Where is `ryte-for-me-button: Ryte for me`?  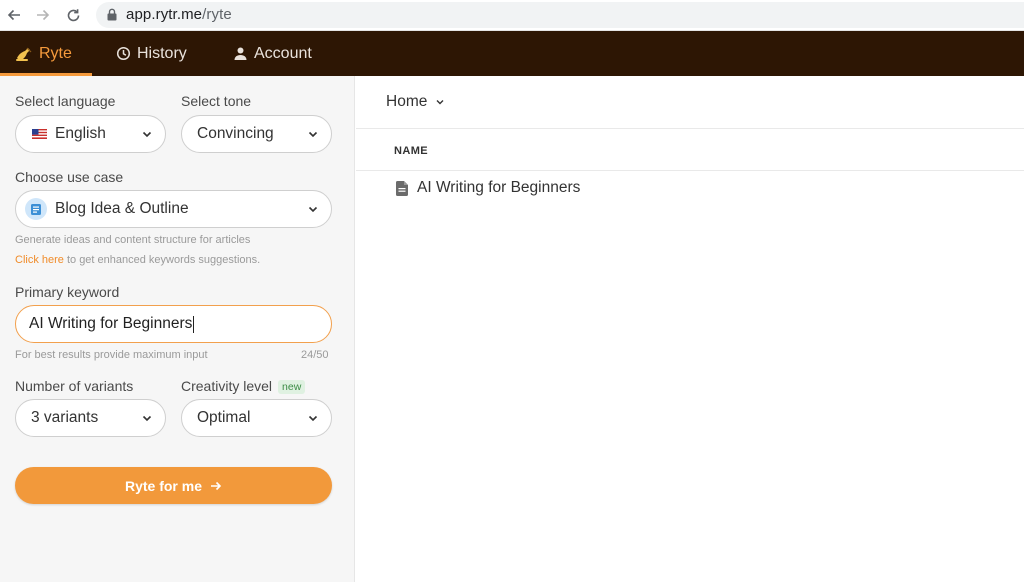 ryte-for-me-button: Ryte for me is located at coordinates (173, 485).